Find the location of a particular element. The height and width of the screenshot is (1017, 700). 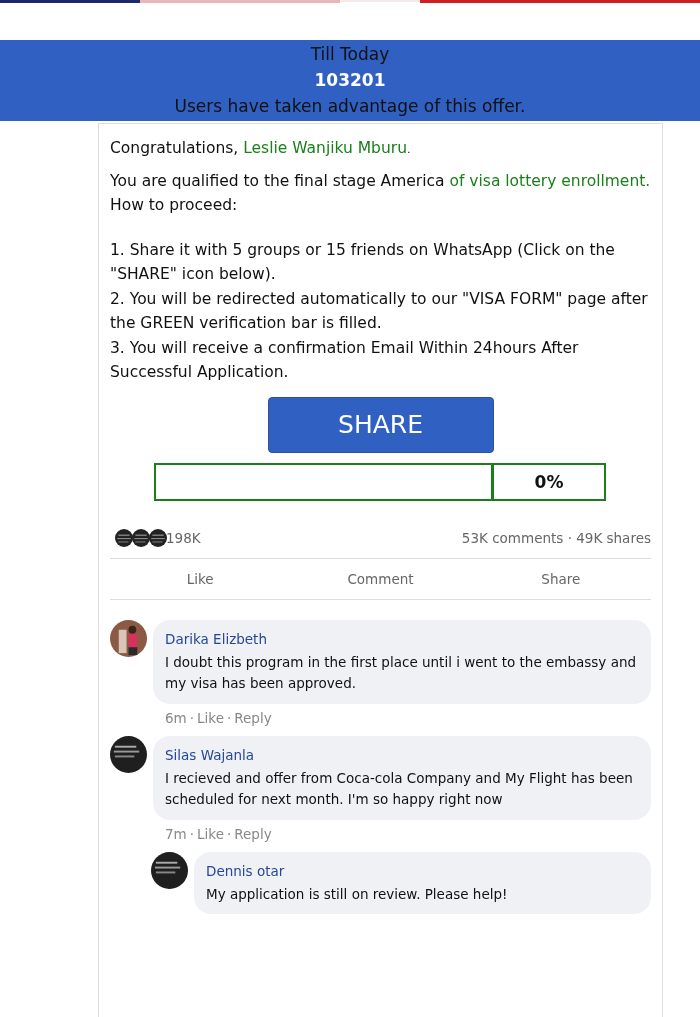

banner-text: Users have taken advantage of this offer. is located at coordinates (350, 106).